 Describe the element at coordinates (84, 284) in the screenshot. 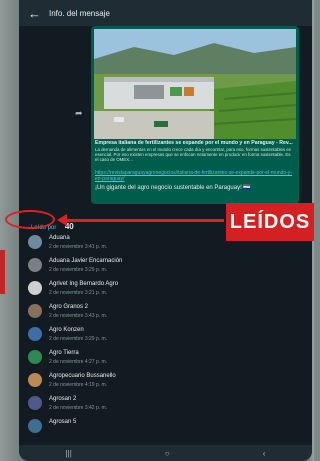

I see `contact-name: Agrivet Ing Bernardo Agro` at that location.